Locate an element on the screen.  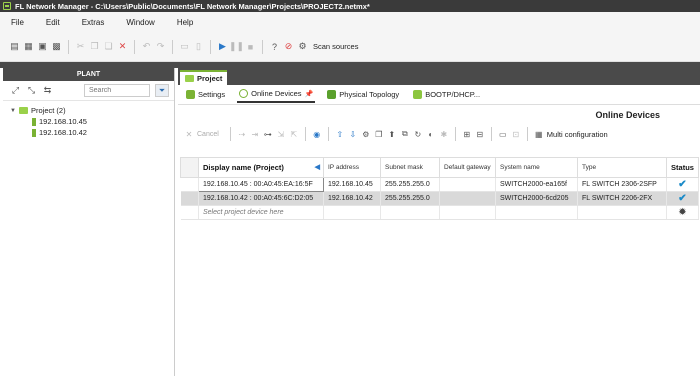
tab-settings: Settings is located at coordinates (205, 95).